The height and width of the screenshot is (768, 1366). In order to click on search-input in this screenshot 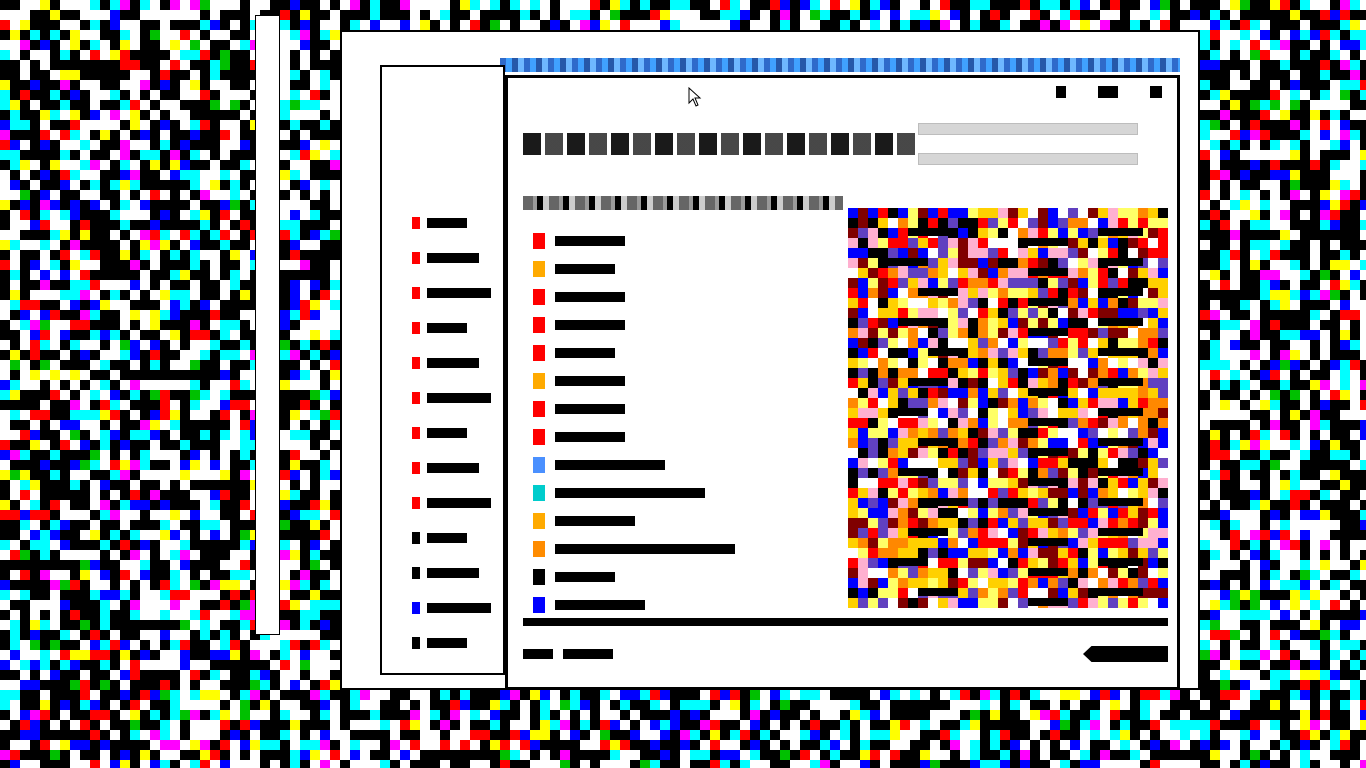, I will do `click(1028, 159)`.